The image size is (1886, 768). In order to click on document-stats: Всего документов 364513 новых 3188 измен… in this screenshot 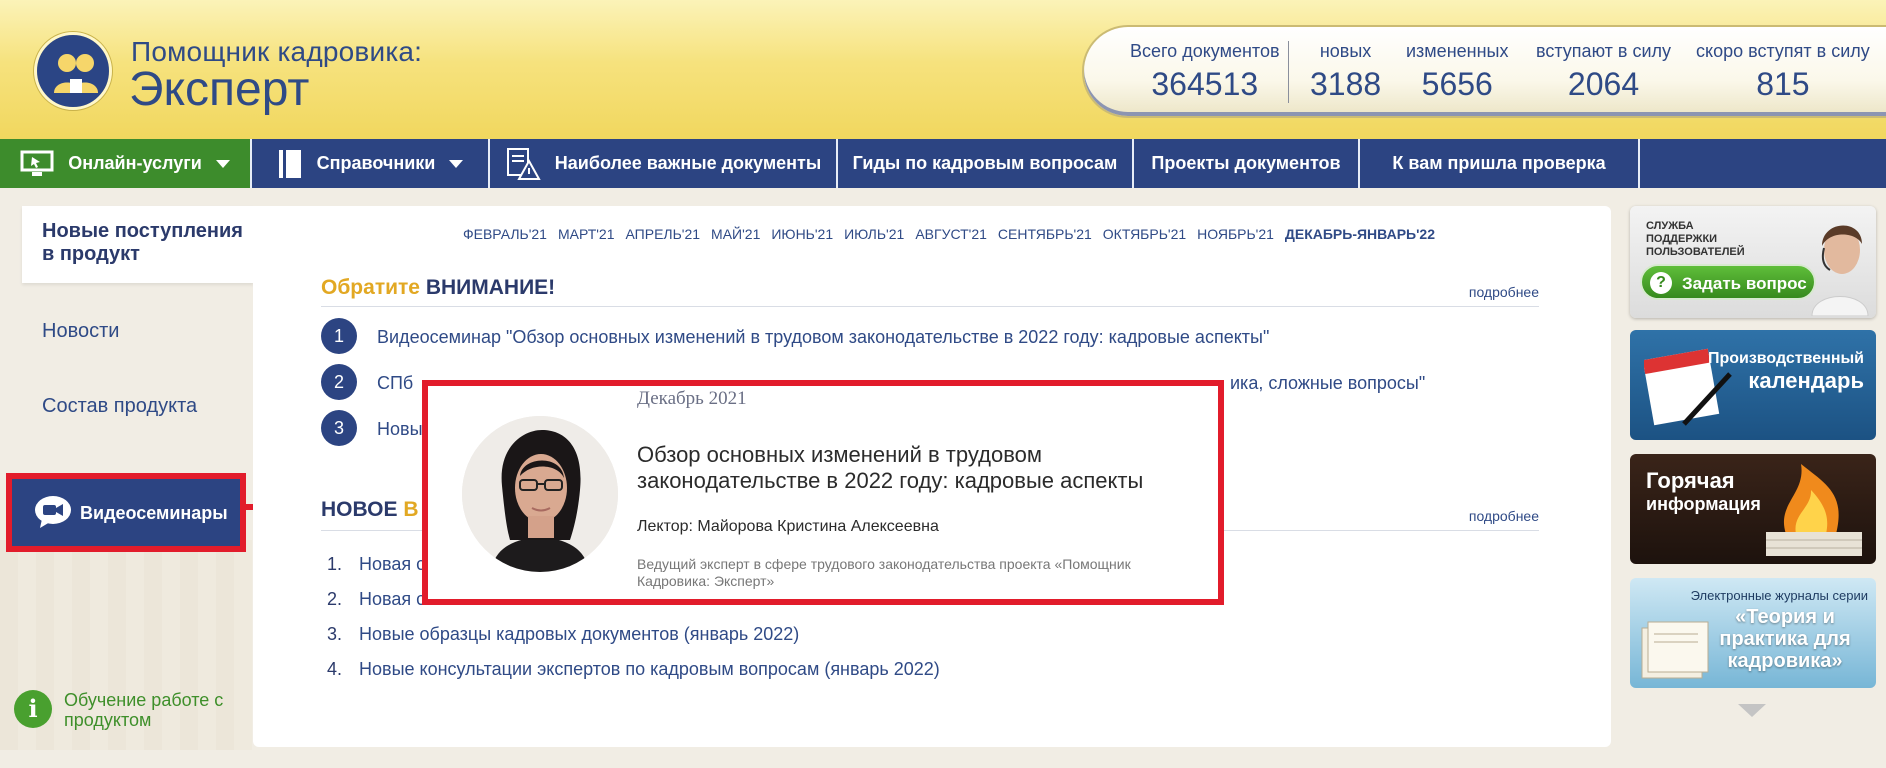, I will do `click(1484, 71)`.